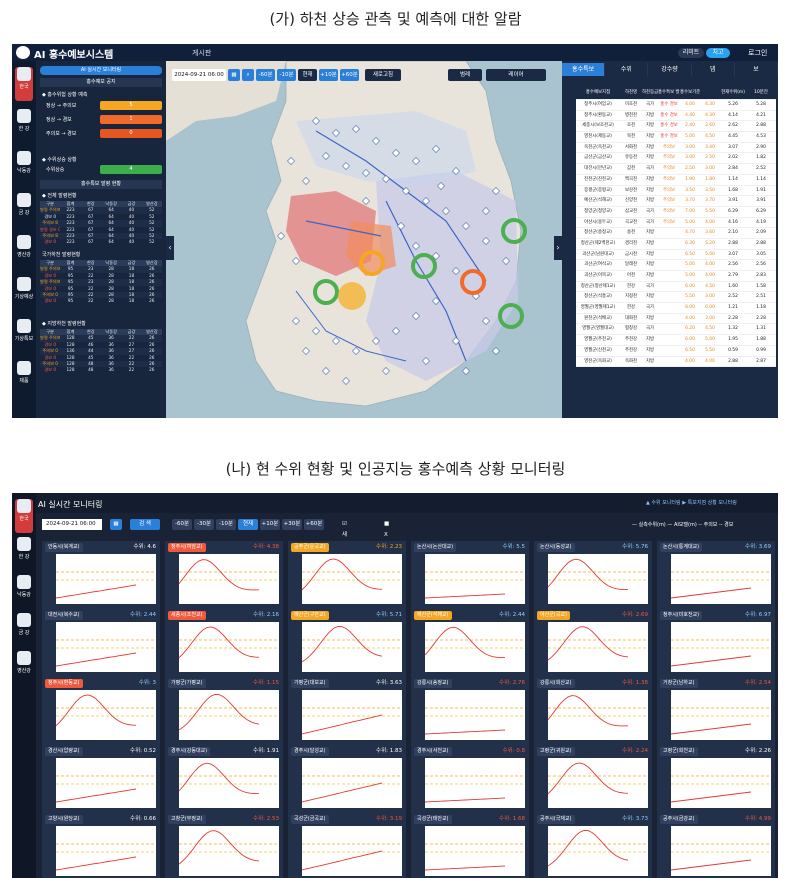 This screenshot has height=878, width=791. Describe the element at coordinates (72, 524) in the screenshot. I see `monitor-datetime: 2024-09-21 06:00` at that location.